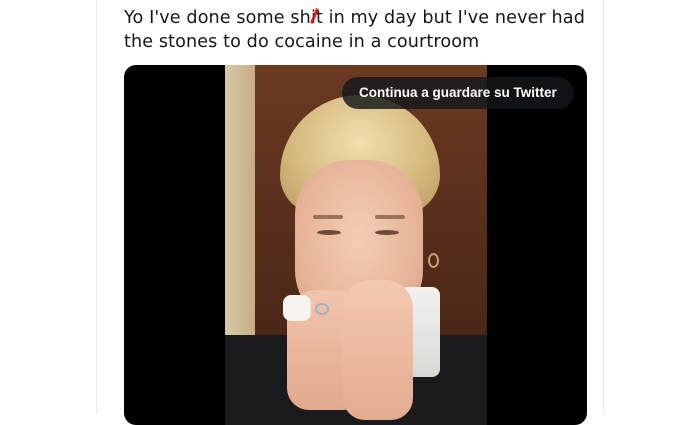 The image size is (695, 425). I want to click on video-person-earring, so click(433, 260).